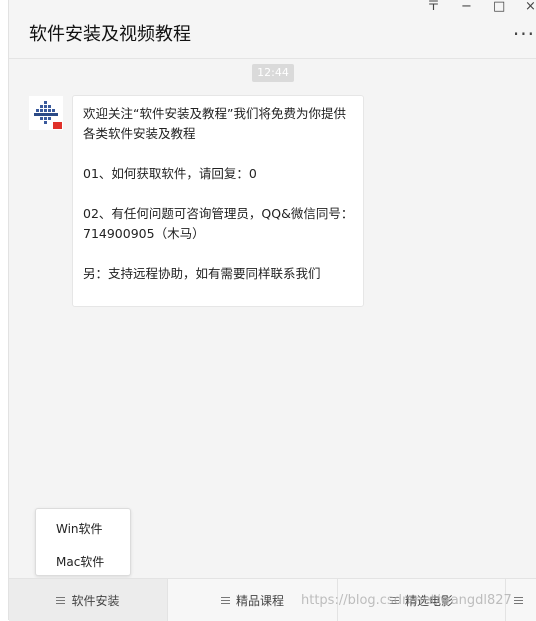 The width and height of the screenshot is (536, 621). I want to click on message-line: 欢迎关注“软件安装及教程”我们将免费为你提供各类软件安装及教程, so click(214, 123).